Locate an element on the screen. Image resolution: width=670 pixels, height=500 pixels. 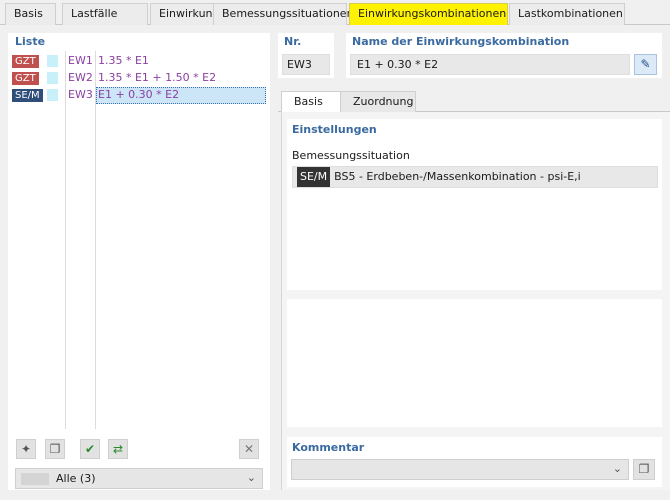
comment-library-icon: ❐ is located at coordinates (644, 469).